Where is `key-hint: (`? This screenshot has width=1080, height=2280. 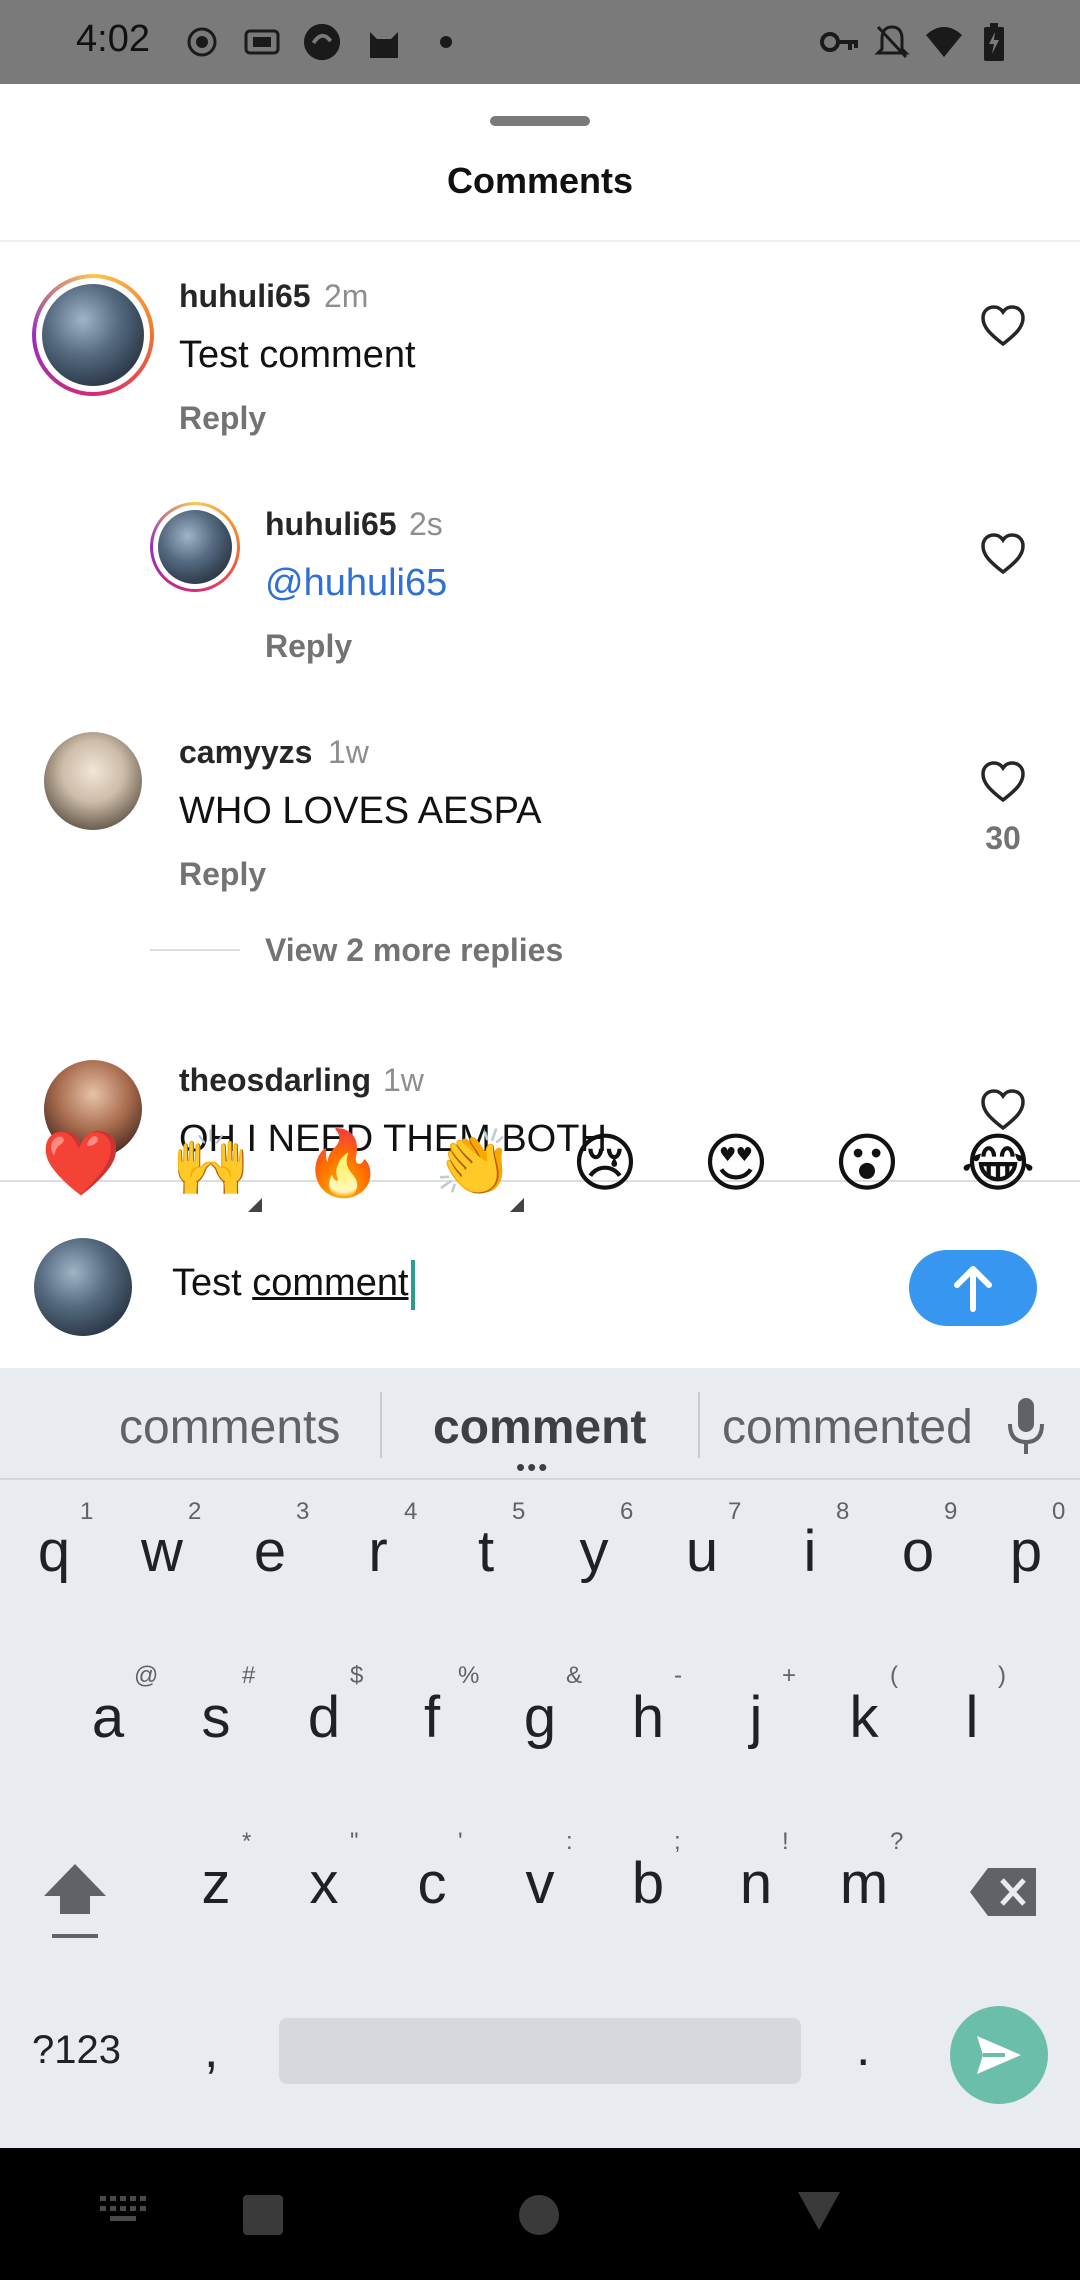
key-hint: ( is located at coordinates (894, 1675).